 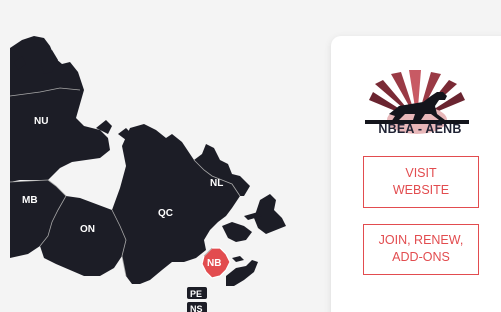 What do you see at coordinates (214, 263) in the screenshot?
I see `label-nb: NB` at bounding box center [214, 263].